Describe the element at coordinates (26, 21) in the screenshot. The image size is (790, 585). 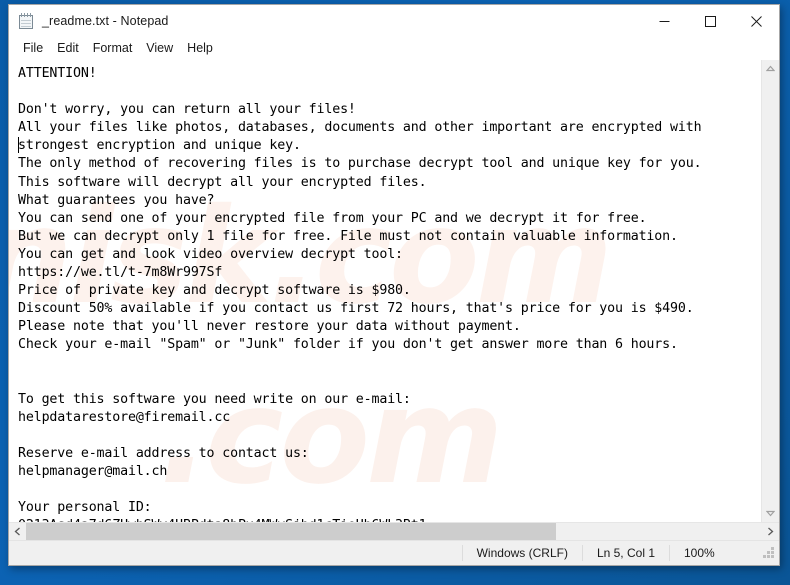
I see `notepad-icon` at that location.